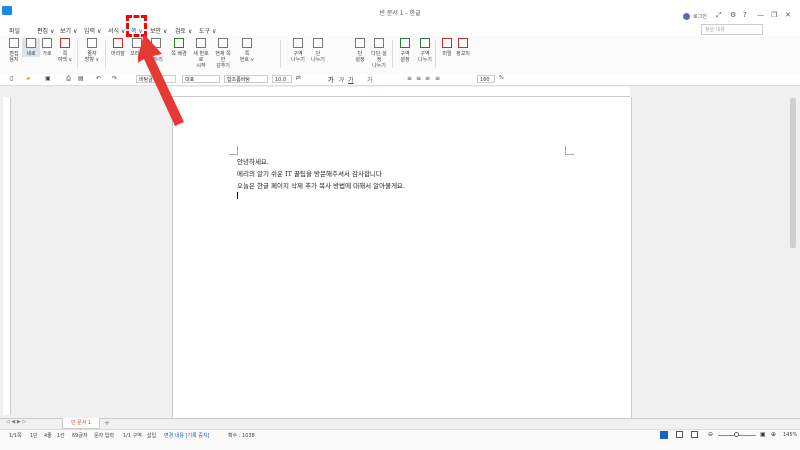  What do you see at coordinates (793, 173) in the screenshot?
I see `scrollbar-thumb` at bounding box center [793, 173].